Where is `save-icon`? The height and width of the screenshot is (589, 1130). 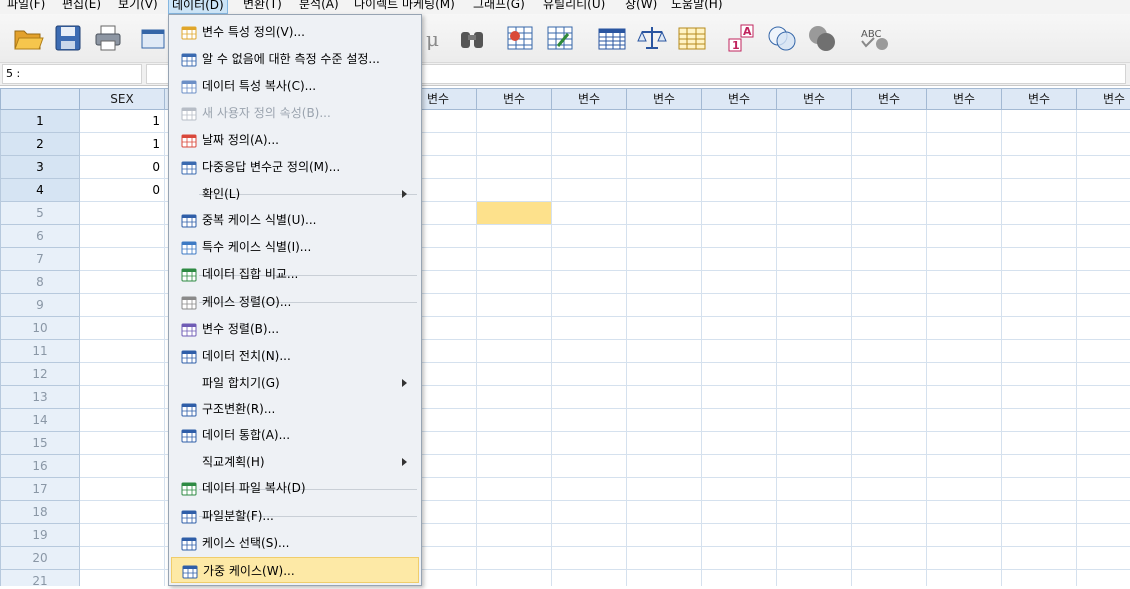 save-icon is located at coordinates (68, 38).